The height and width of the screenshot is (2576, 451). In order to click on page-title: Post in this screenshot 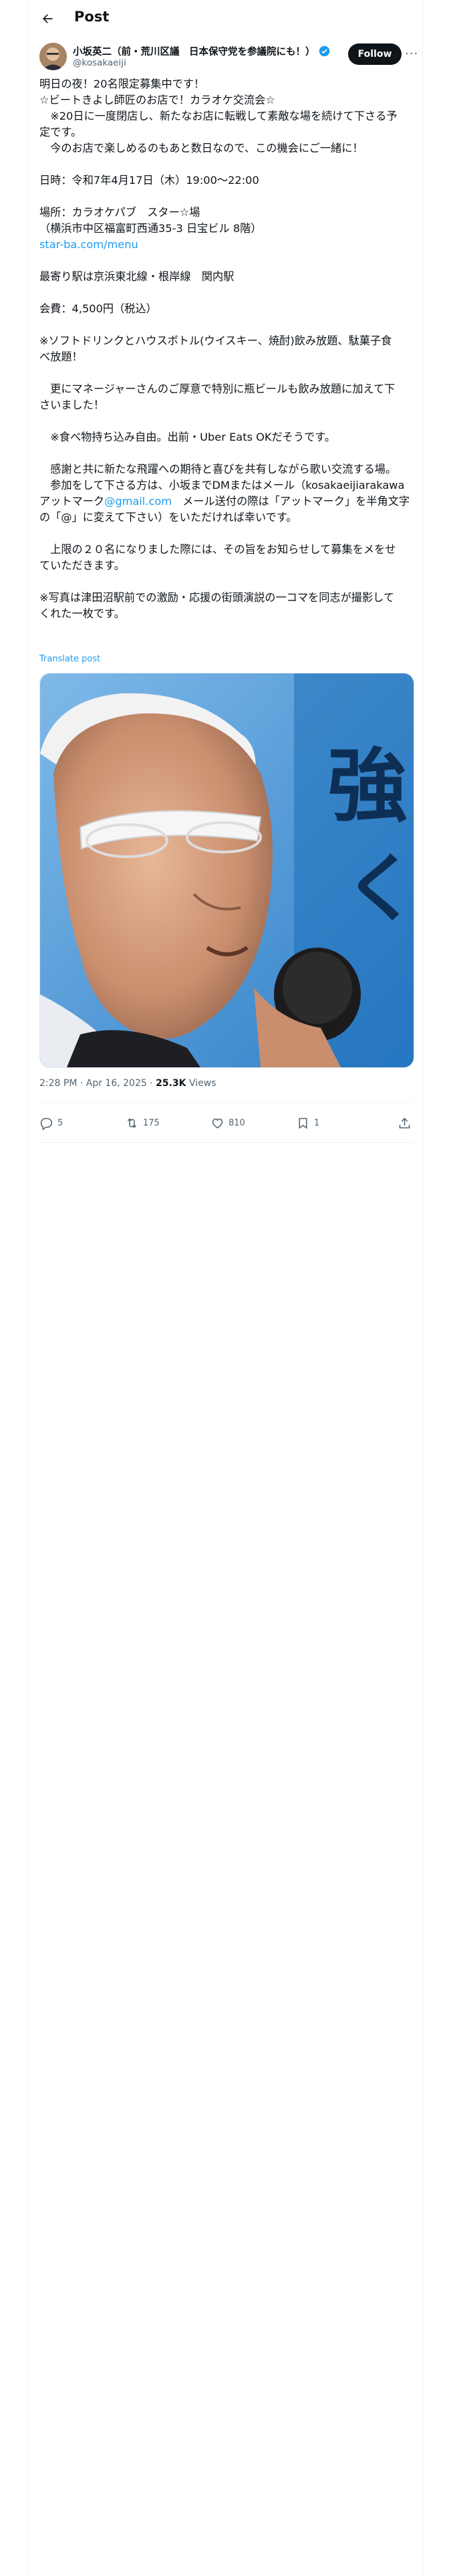, I will do `click(92, 17)`.